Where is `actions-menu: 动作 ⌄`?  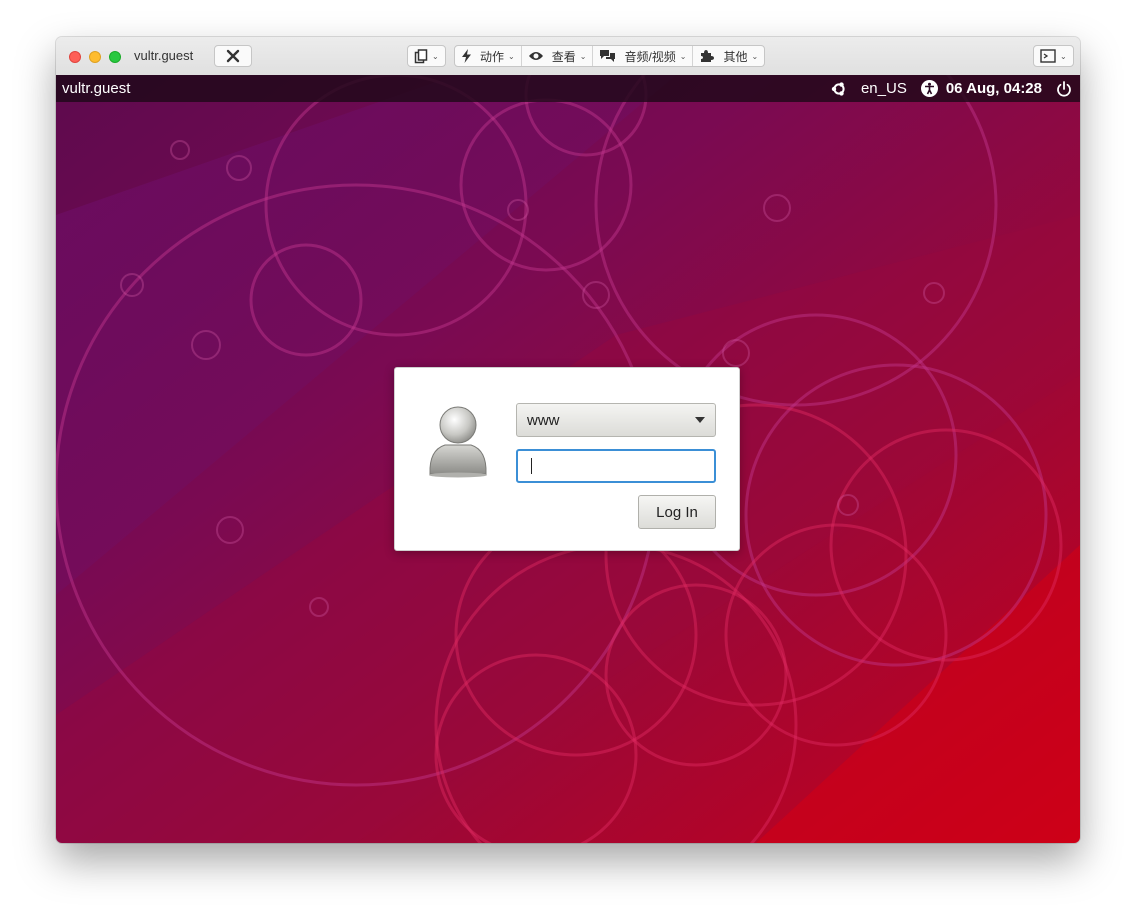
actions-menu: 动作 ⌄ is located at coordinates (488, 56).